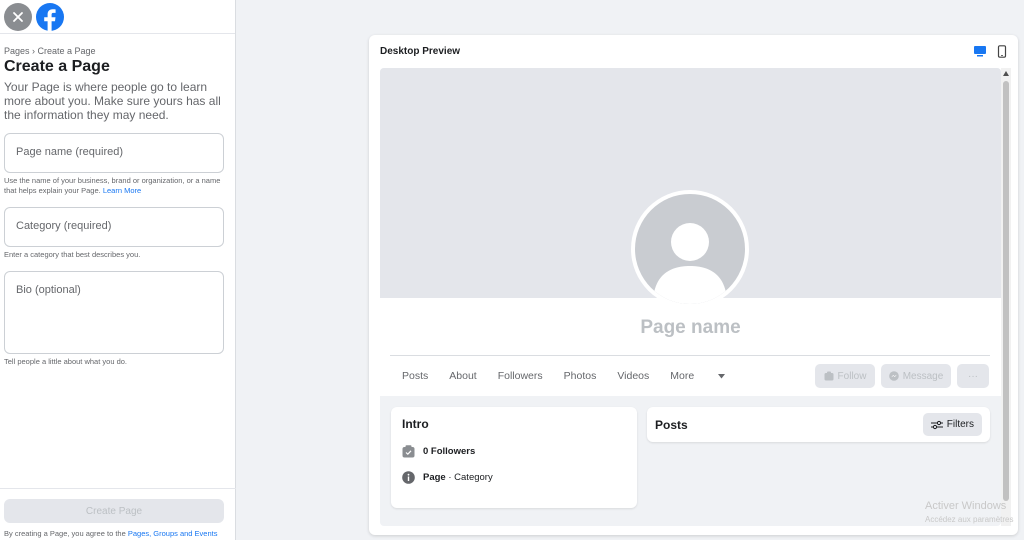 This screenshot has height=540, width=1024. I want to click on tab-more: More, so click(698, 376).